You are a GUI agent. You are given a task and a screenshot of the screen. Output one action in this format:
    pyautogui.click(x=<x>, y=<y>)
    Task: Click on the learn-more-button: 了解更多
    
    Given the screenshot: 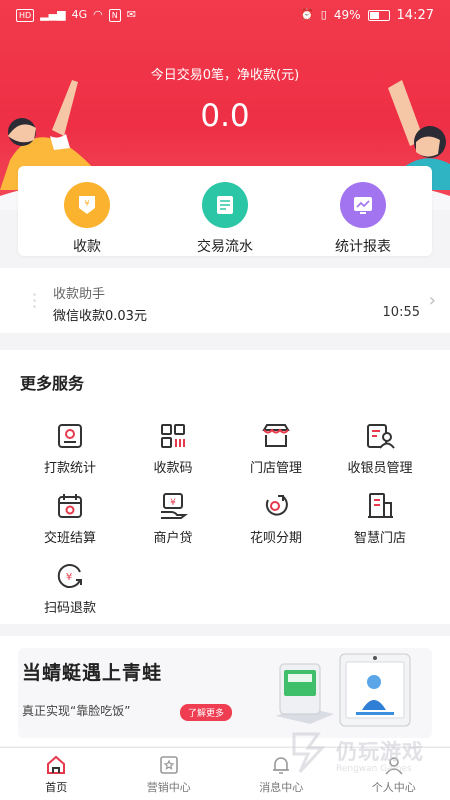 What is the action you would take?
    pyautogui.click(x=206, y=712)
    